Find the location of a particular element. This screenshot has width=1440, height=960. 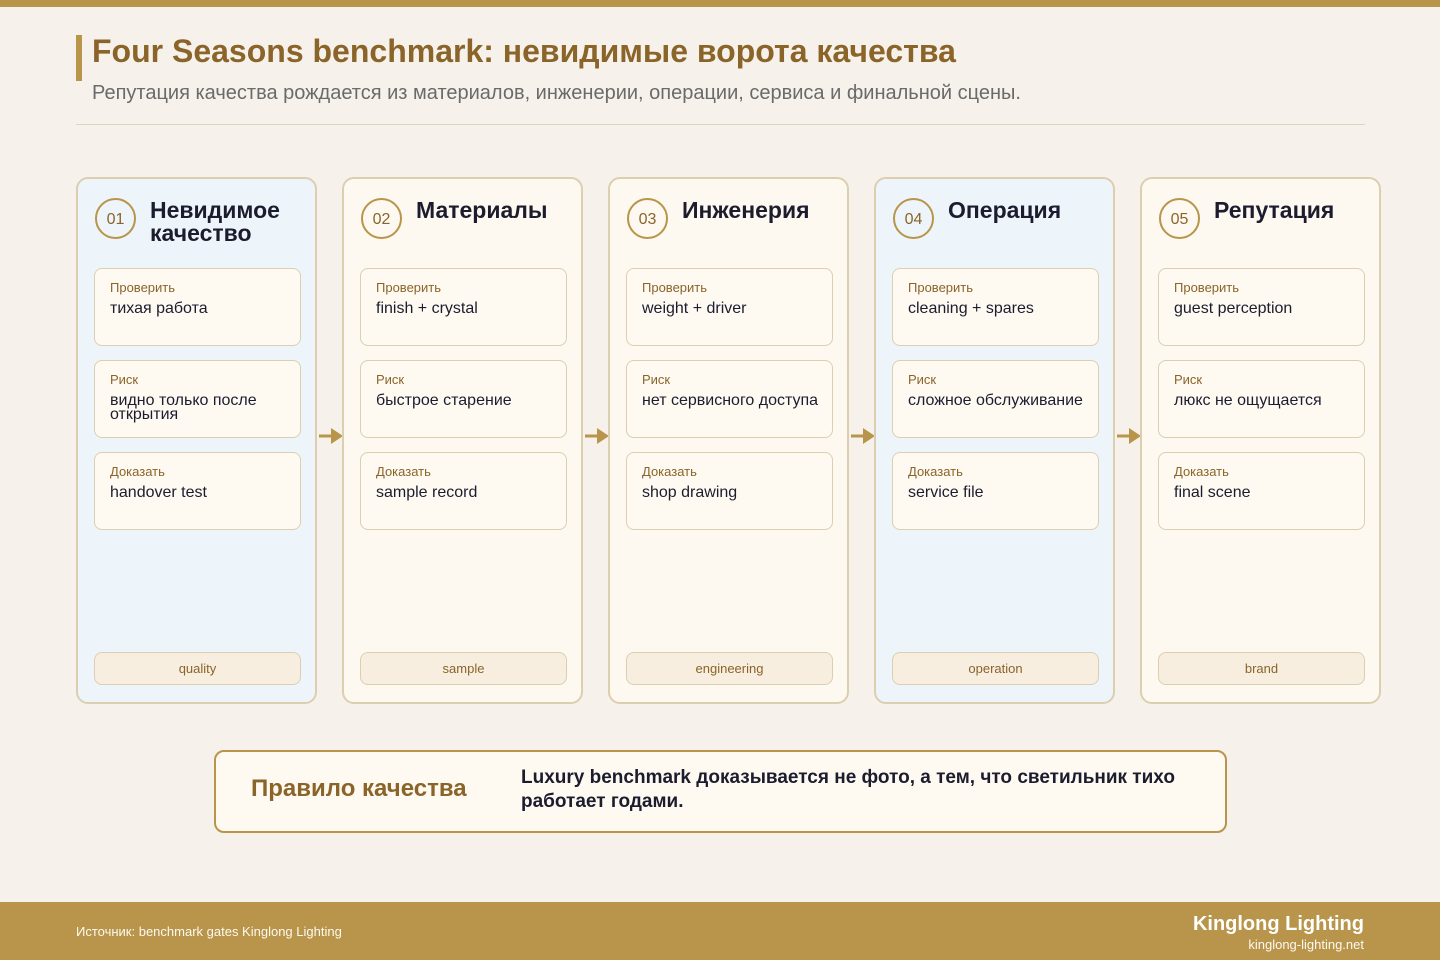

check-box: Проверить cleaning + spares is located at coordinates (995, 307).